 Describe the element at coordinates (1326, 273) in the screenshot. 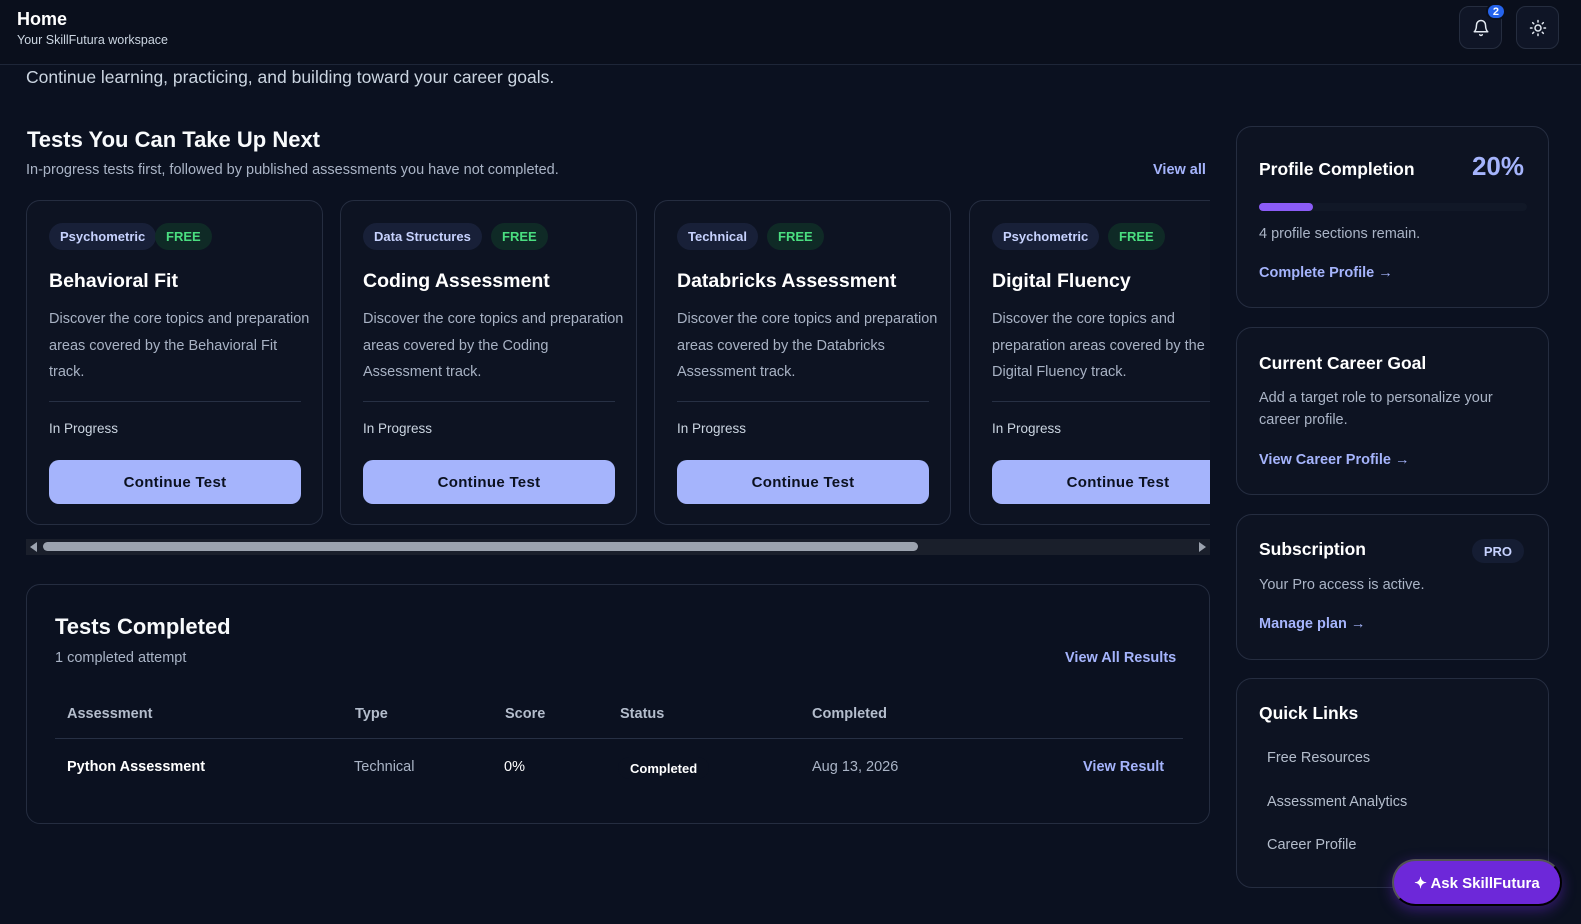

I see `complete-profile-link: Complete Profile →` at that location.